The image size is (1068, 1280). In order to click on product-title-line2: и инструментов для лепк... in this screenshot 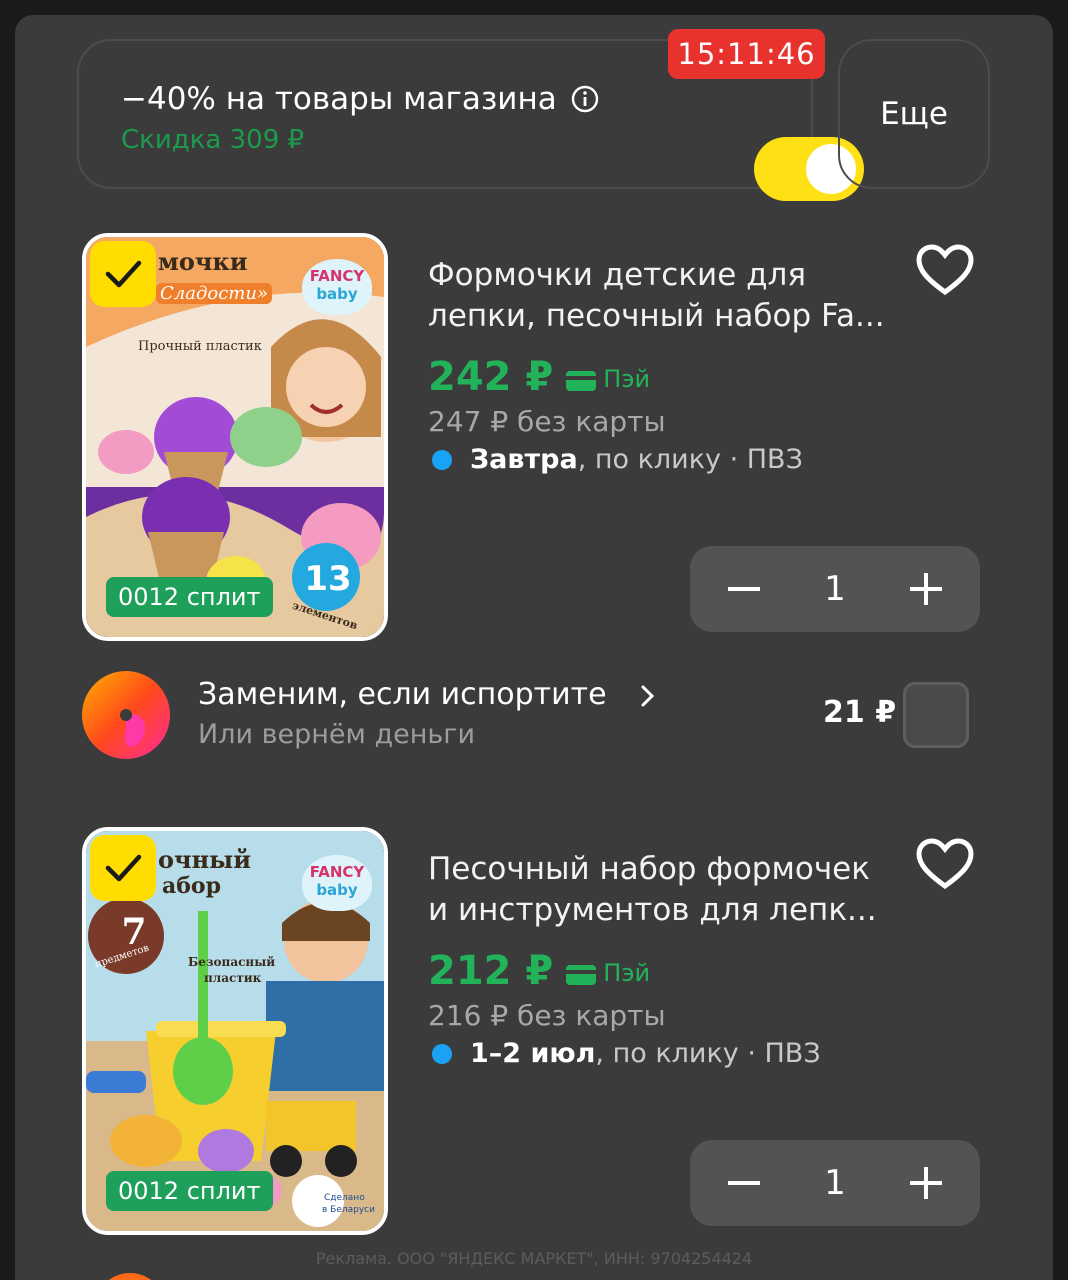, I will do `click(652, 910)`.